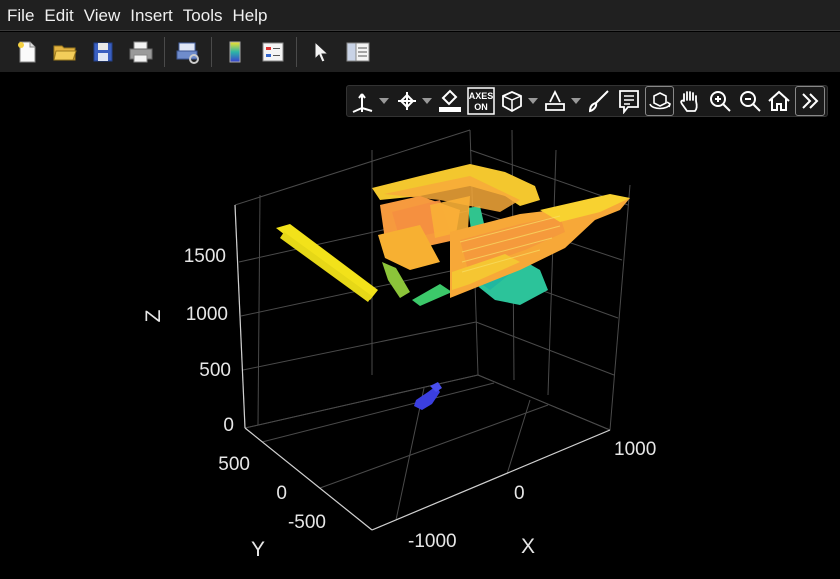 This screenshot has height=579, width=840. Describe the element at coordinates (207, 314) in the screenshot. I see `z-tick-label: 1000` at that location.